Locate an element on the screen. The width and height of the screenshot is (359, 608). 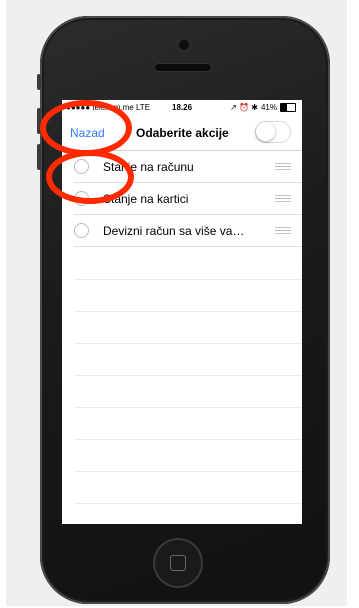
status-time: 18.26 is located at coordinates (182, 107).